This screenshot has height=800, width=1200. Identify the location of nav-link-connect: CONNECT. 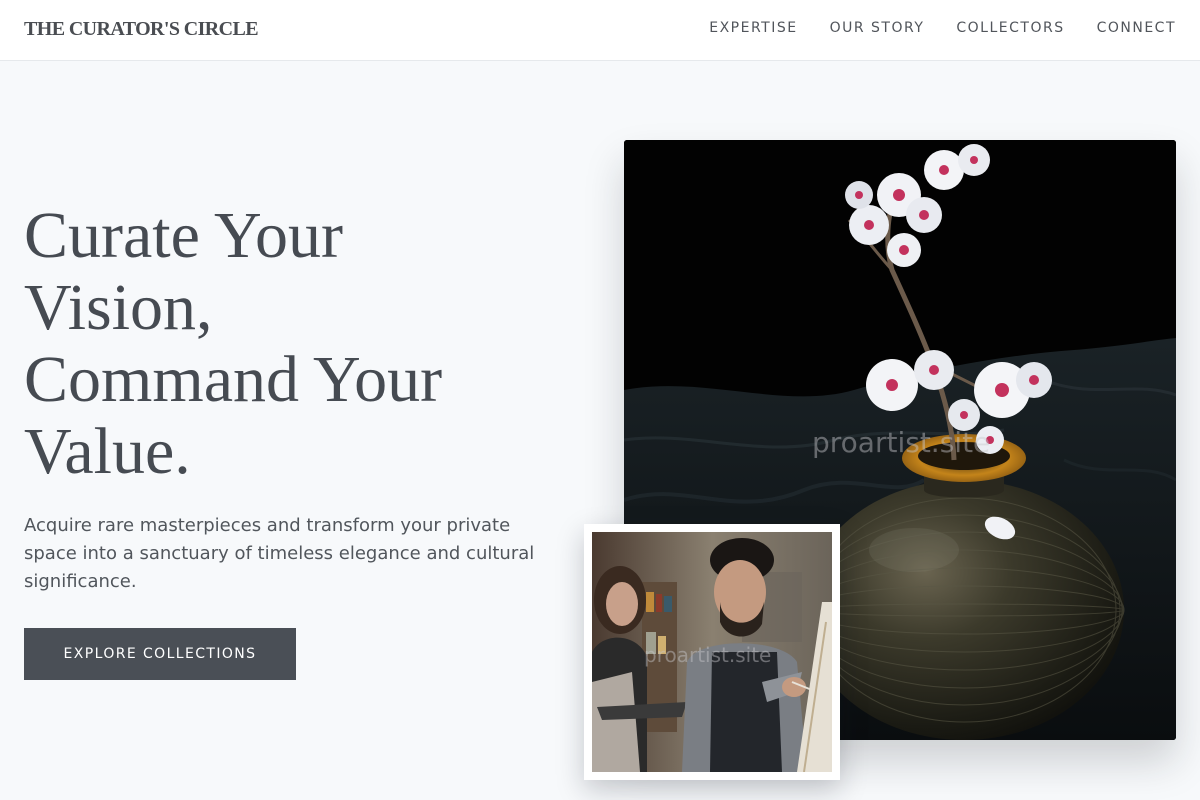
(1136, 28).